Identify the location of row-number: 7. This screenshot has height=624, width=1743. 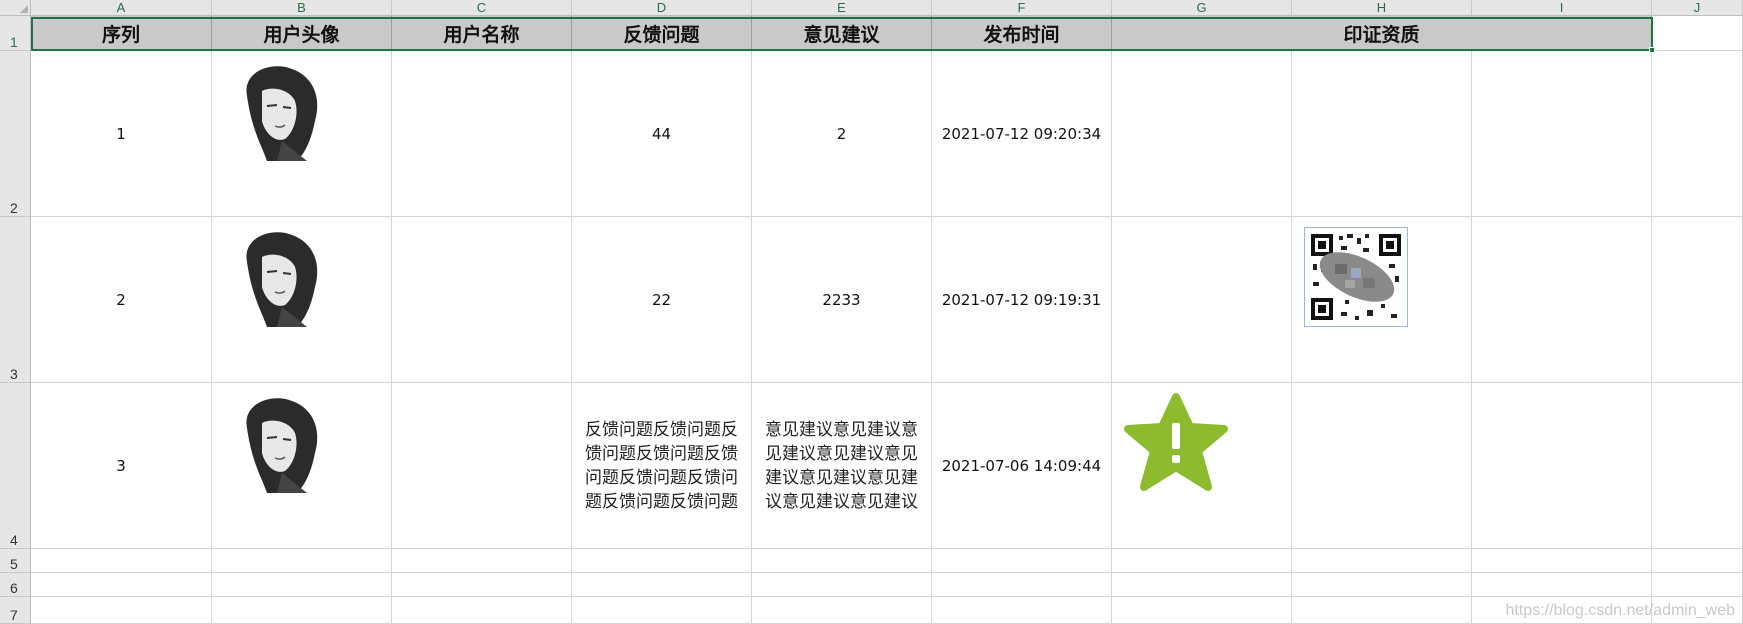
(14, 615).